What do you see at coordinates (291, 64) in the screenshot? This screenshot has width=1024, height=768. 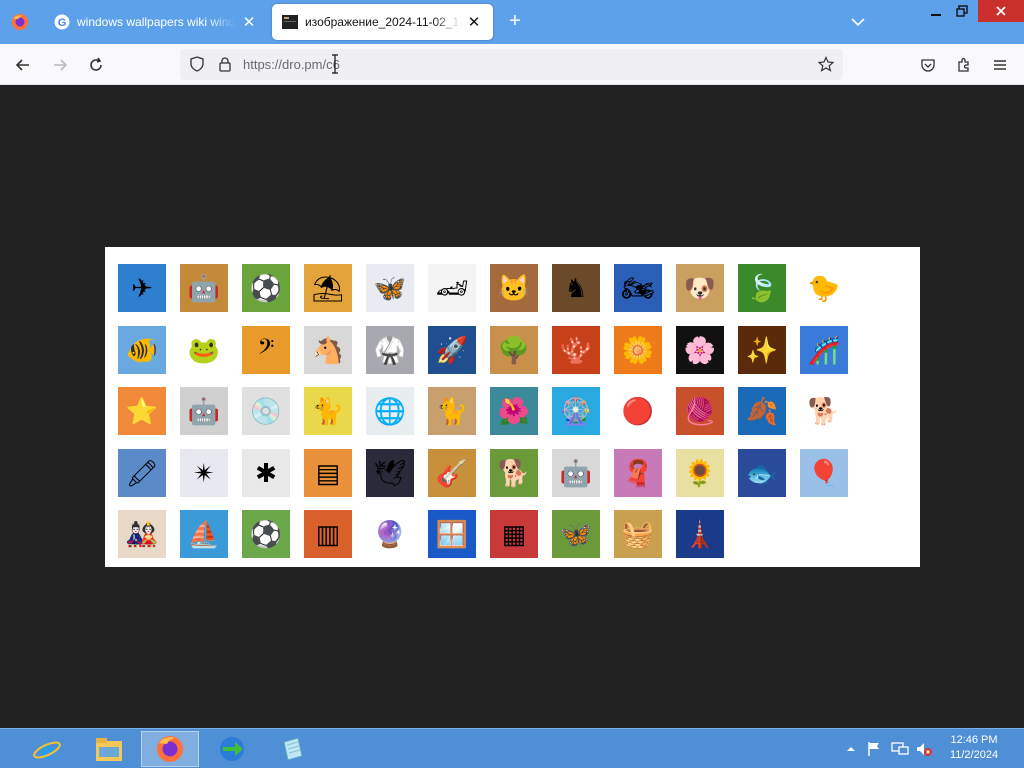 I see `url-text: https://dro.pm/c6` at bounding box center [291, 64].